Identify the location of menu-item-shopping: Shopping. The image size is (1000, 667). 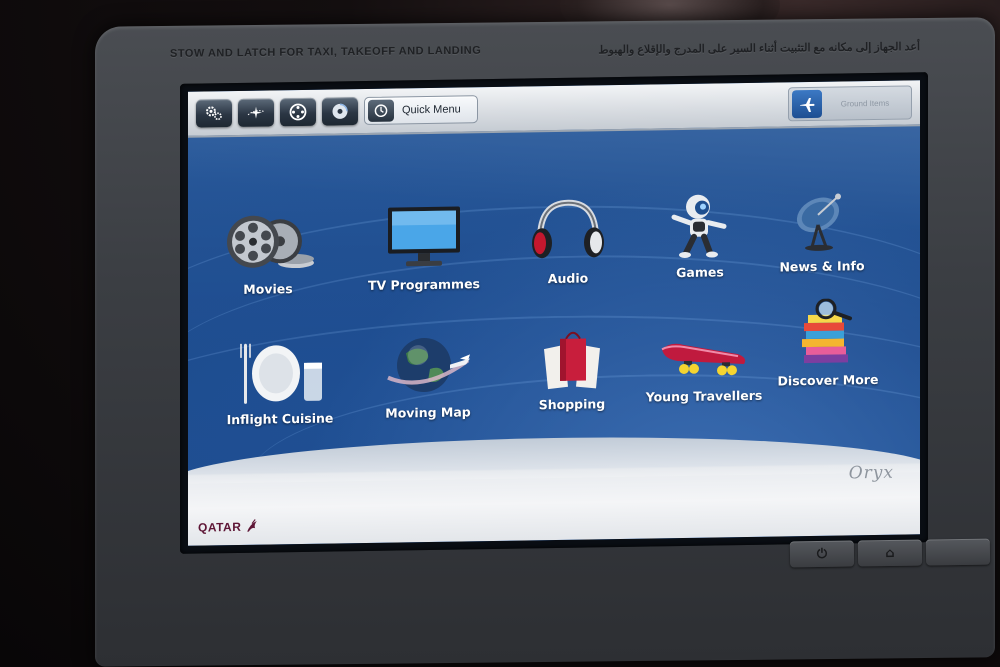
(572, 357).